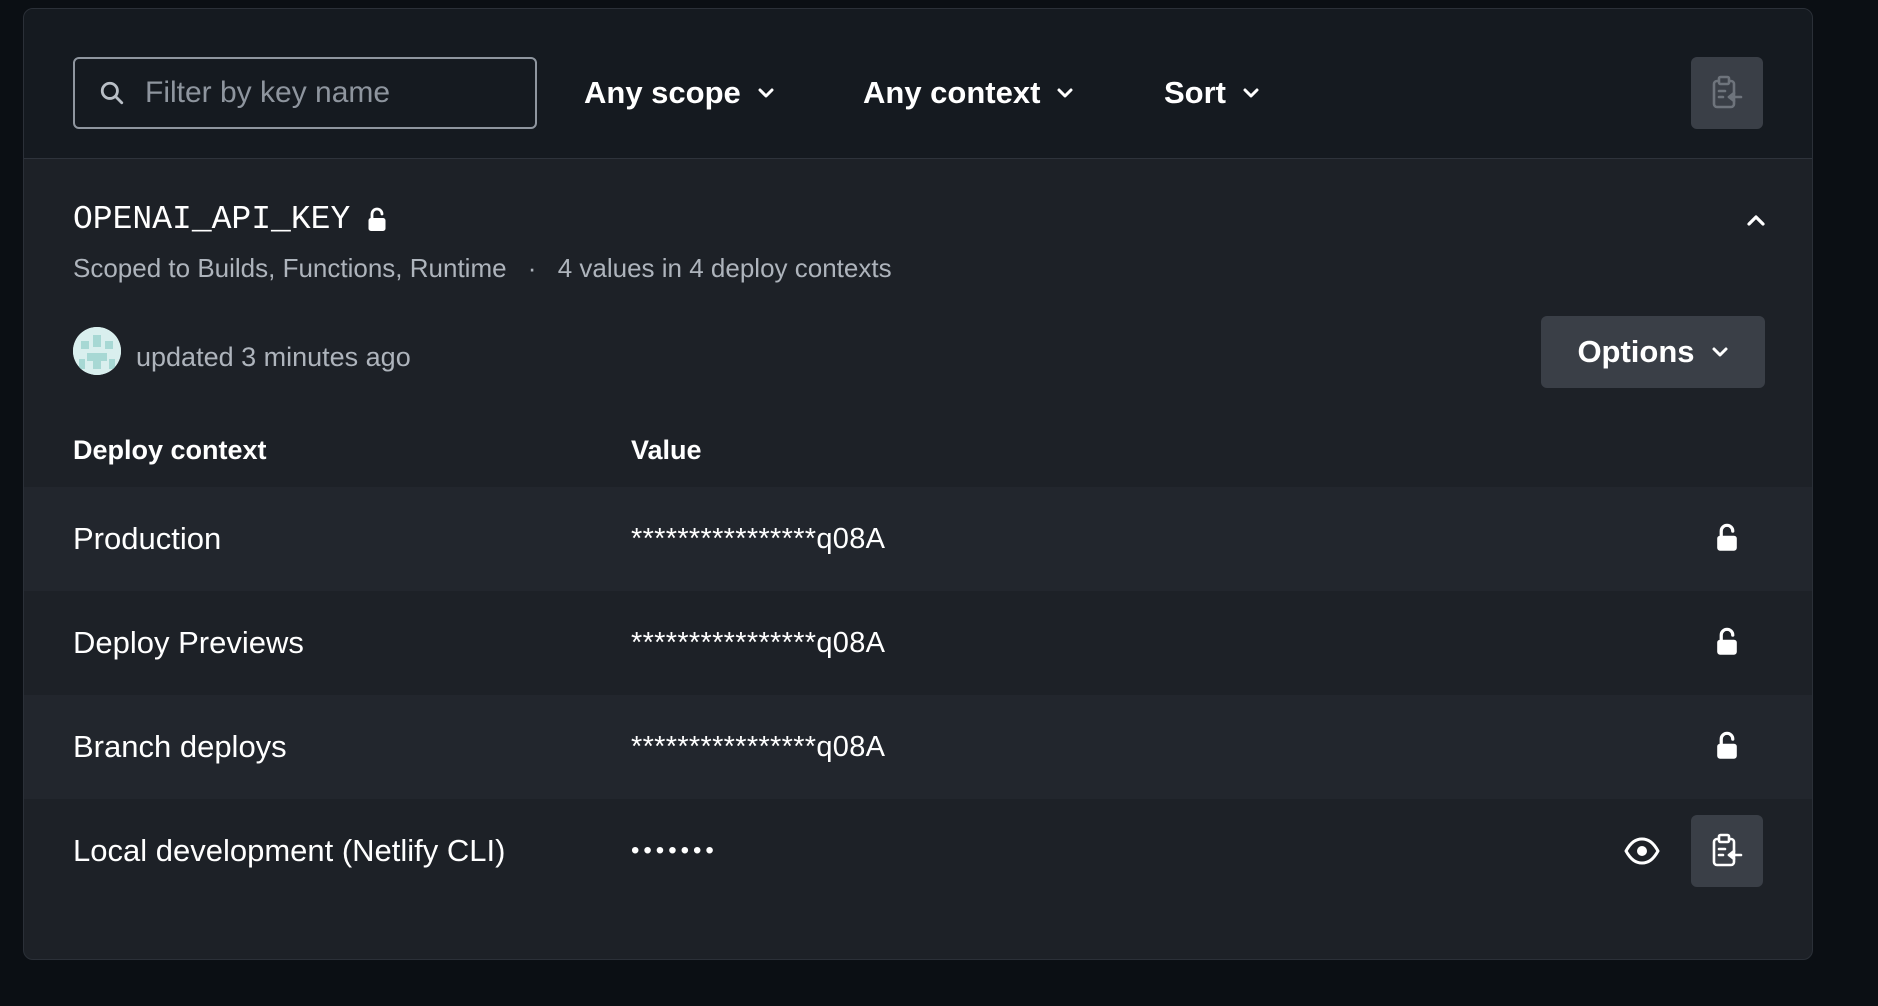 The height and width of the screenshot is (1006, 1878). I want to click on table-row: Local development (Netlify CLI) •••••••, so click(918, 851).